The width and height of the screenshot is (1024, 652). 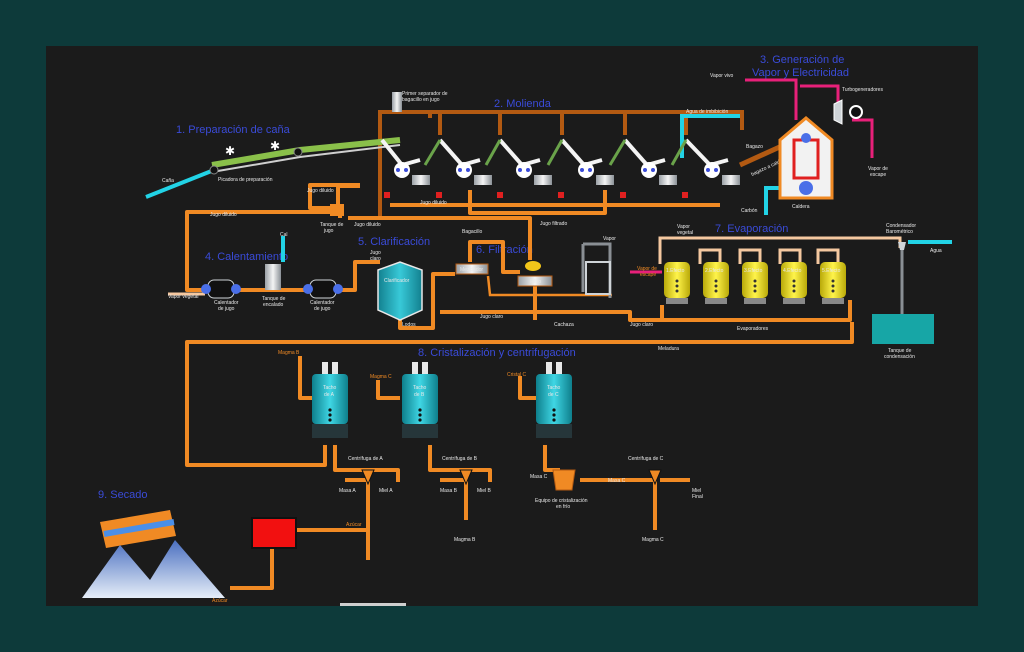 I want to click on label-tacho-b-1: Tacho, so click(x=420, y=388).